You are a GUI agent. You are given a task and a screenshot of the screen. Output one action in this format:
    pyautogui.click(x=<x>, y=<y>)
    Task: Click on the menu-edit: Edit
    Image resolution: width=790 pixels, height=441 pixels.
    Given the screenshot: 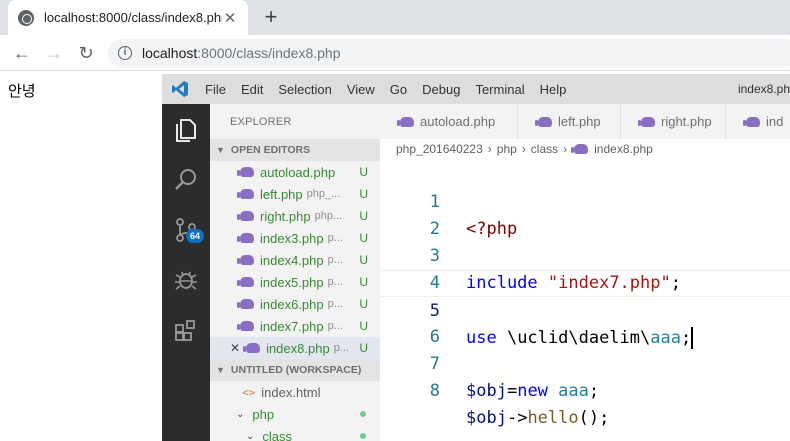 What is the action you would take?
    pyautogui.click(x=252, y=89)
    